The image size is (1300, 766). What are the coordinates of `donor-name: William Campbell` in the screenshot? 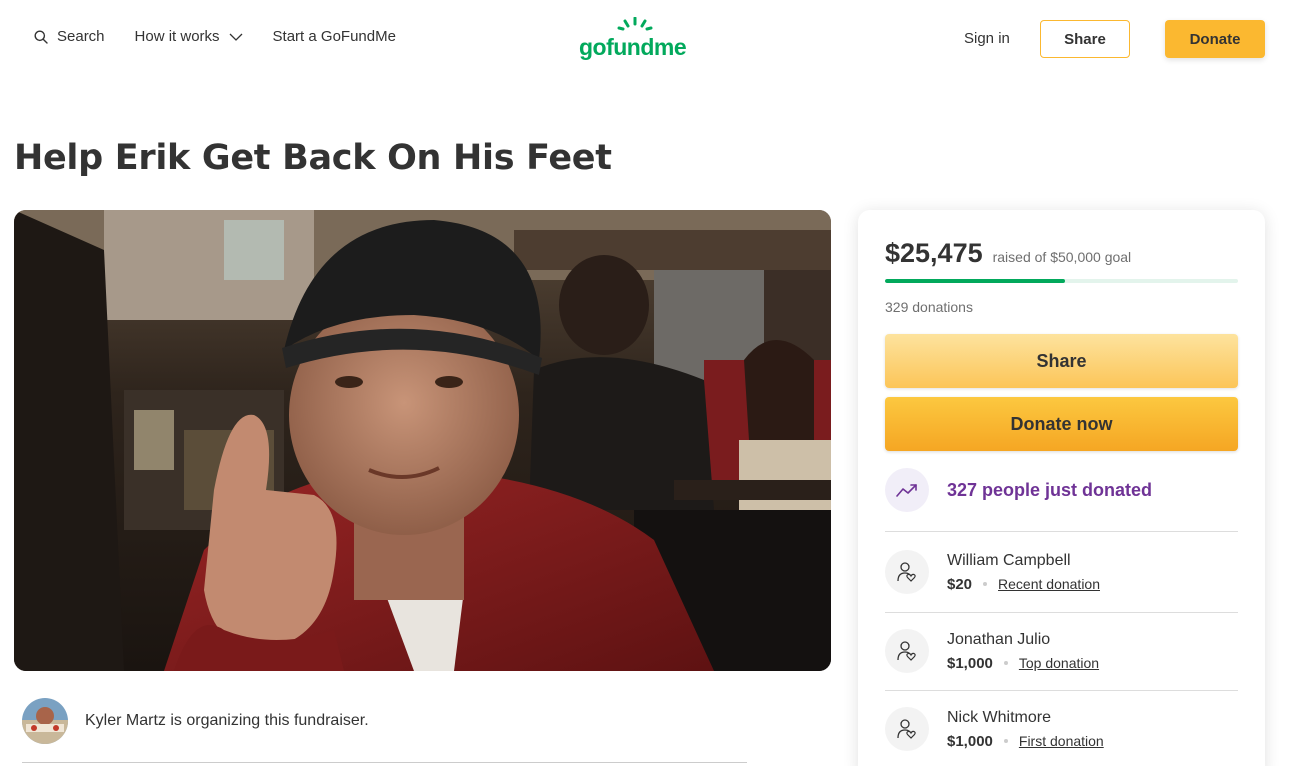 It's located at (1009, 560).